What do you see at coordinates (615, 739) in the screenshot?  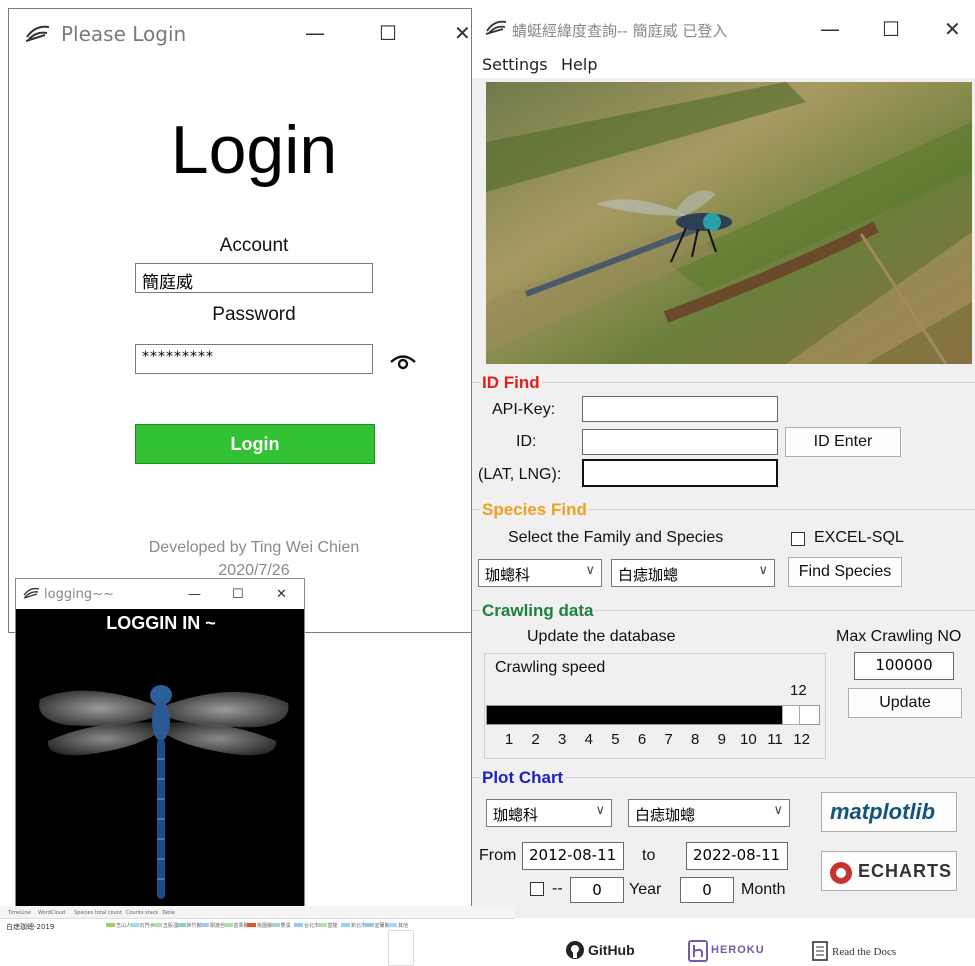 I see `slider-tick-label: 5` at bounding box center [615, 739].